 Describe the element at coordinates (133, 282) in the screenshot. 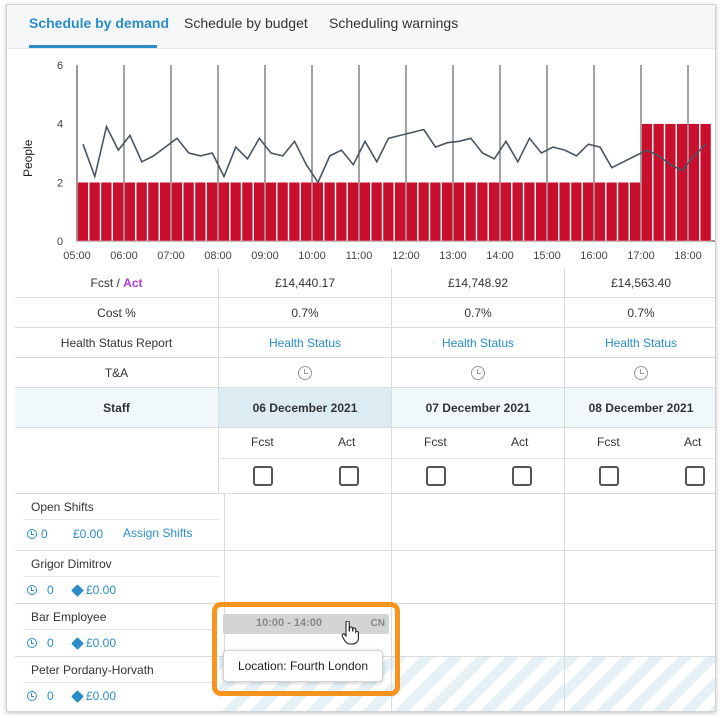

I see `act-label: Act` at that location.